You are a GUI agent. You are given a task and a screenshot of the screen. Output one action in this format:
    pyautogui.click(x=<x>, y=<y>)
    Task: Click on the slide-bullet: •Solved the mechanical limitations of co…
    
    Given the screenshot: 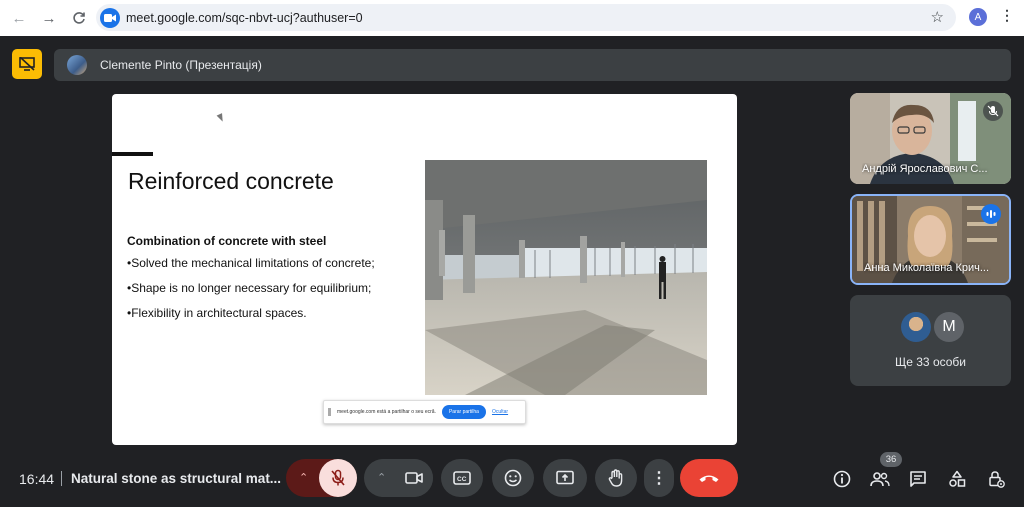 What is the action you would take?
    pyautogui.click(x=251, y=263)
    